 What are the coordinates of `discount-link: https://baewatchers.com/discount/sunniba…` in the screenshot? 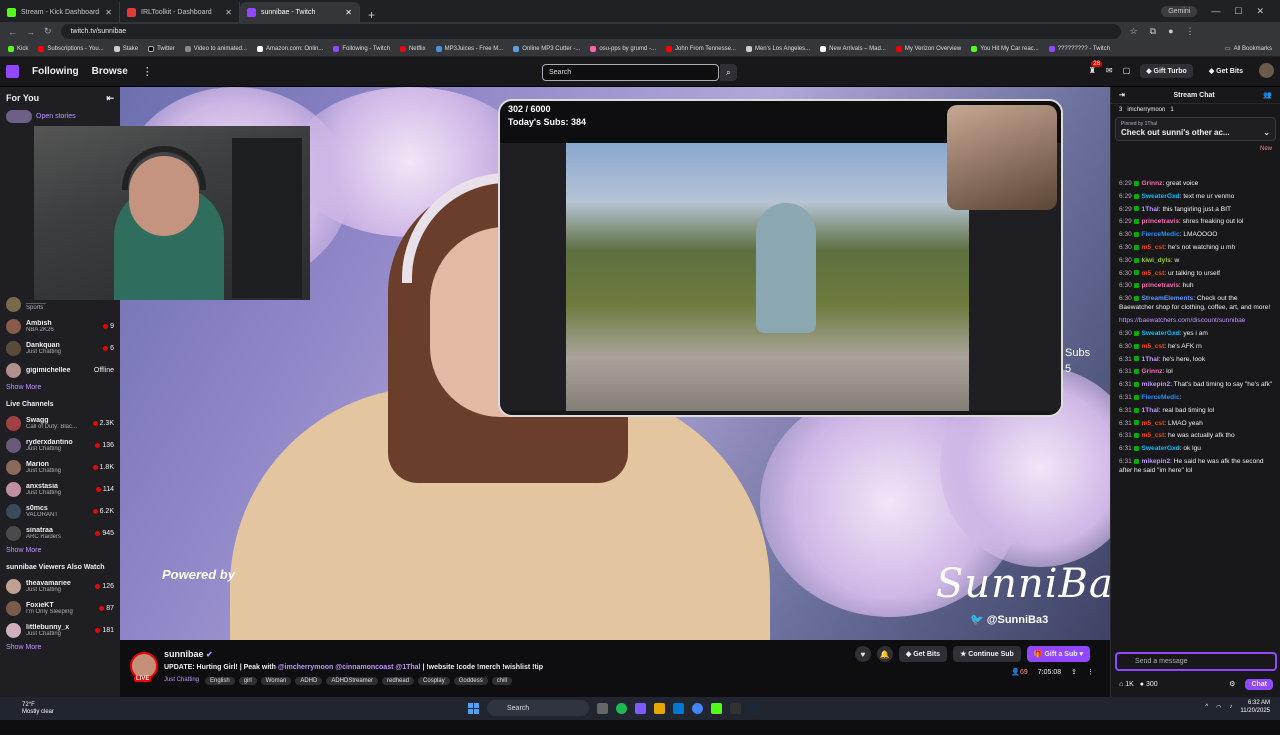 It's located at (1182, 320).